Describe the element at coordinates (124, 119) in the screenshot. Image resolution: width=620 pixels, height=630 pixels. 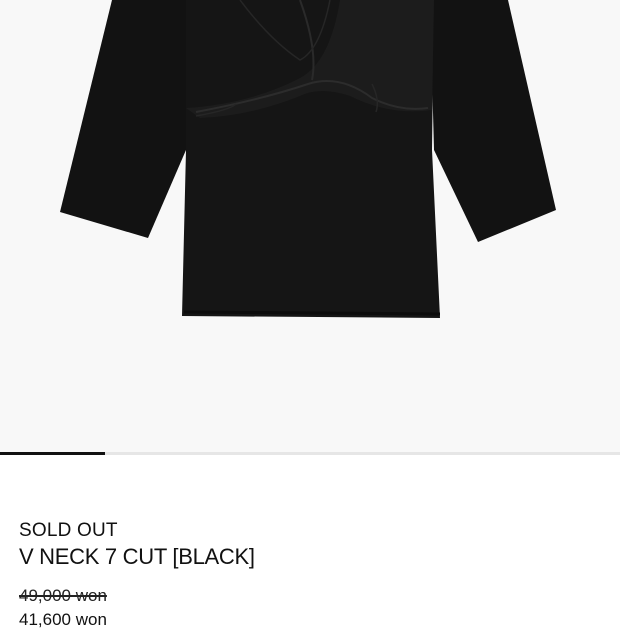
I see `left-sleeve` at that location.